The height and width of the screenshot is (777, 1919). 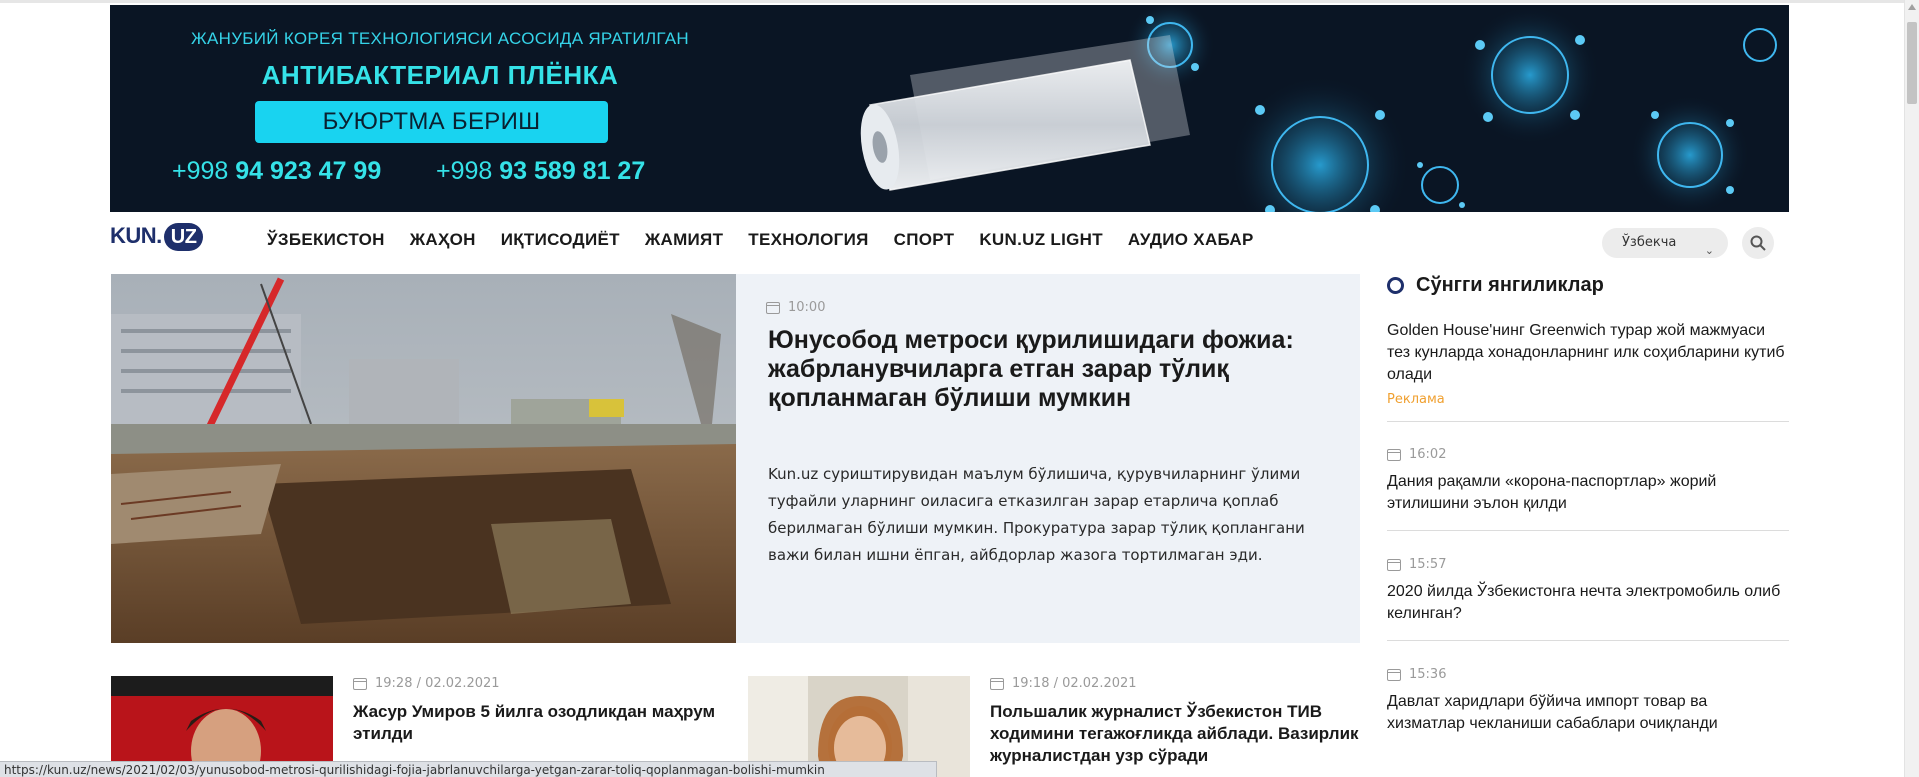 I want to click on nav-item-kunuz-light: KUN.UZ LIGHT, so click(x=1041, y=240).